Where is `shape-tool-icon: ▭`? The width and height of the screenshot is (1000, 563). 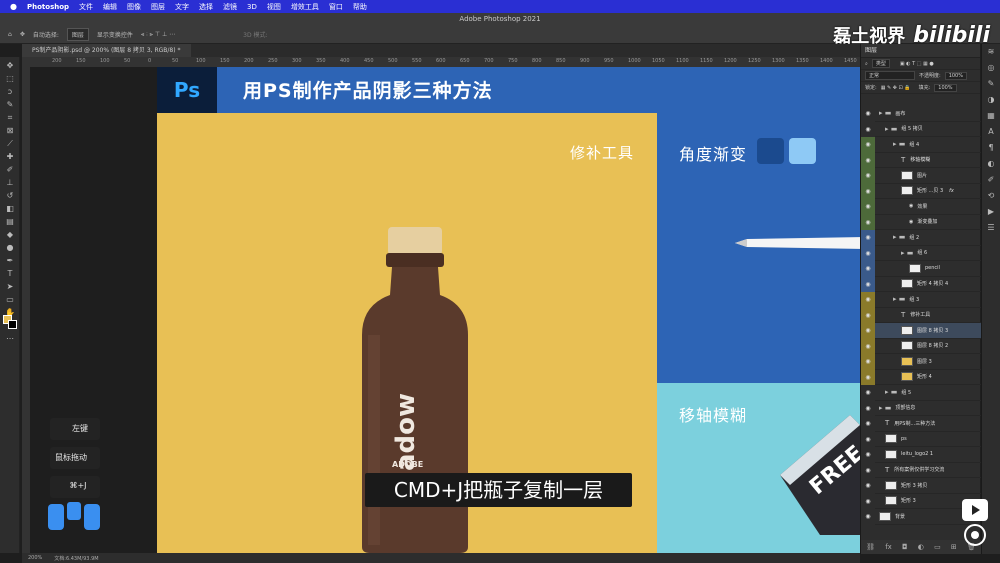 shape-tool-icon: ▭ is located at coordinates (10, 300).